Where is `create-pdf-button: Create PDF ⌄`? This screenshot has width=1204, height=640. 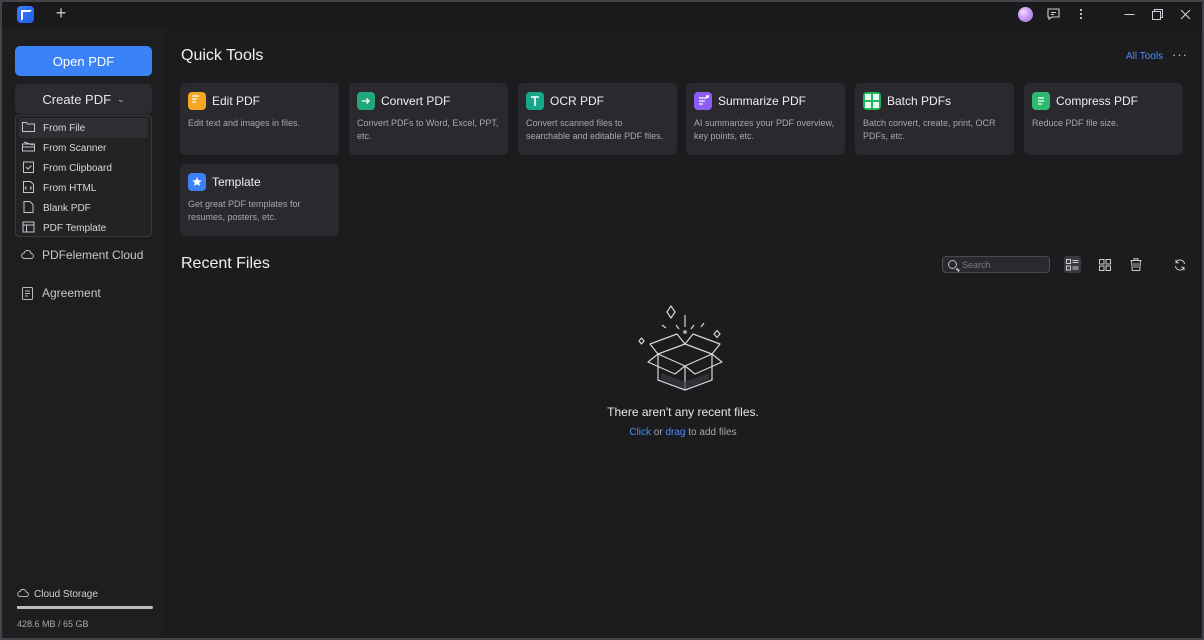 create-pdf-button: Create PDF ⌄ is located at coordinates (83, 99).